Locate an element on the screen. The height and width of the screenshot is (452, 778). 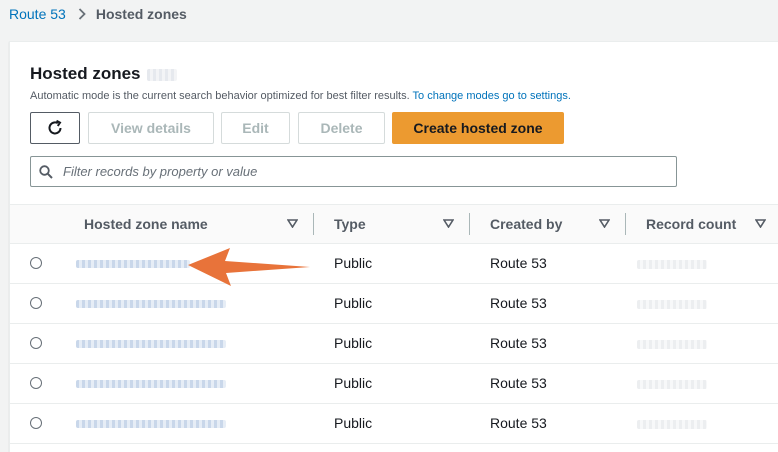
refresh-icon is located at coordinates (55, 127).